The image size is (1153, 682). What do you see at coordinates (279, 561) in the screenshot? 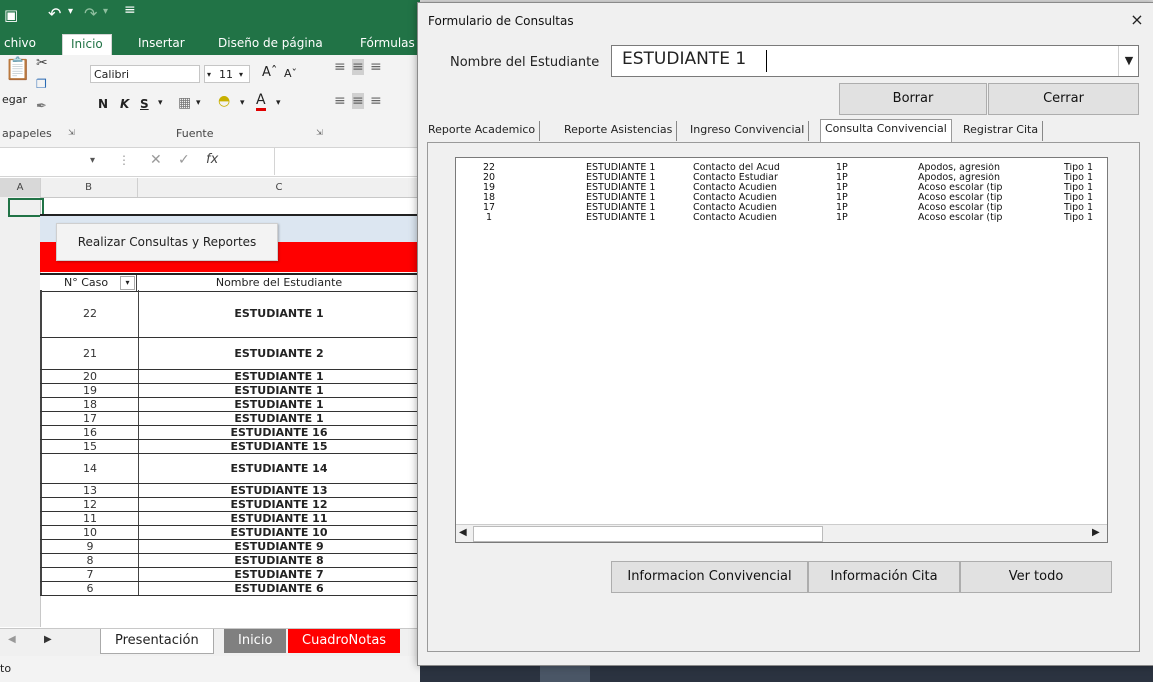
I see `nombre-cell: ESTUDIANTE 8` at bounding box center [279, 561].